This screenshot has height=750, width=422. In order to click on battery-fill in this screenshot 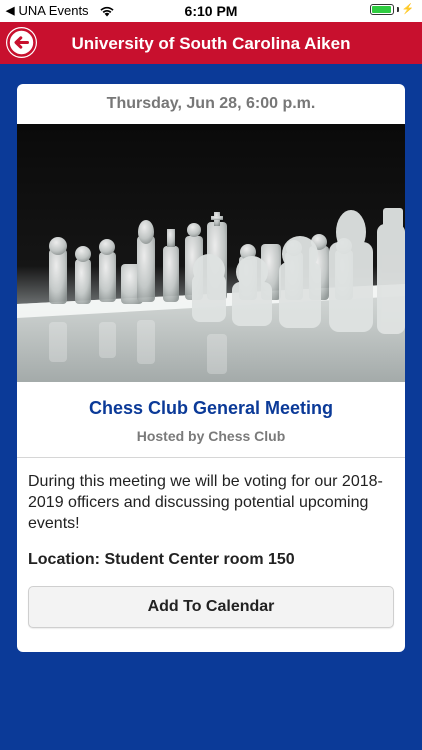, I will do `click(381, 9)`.